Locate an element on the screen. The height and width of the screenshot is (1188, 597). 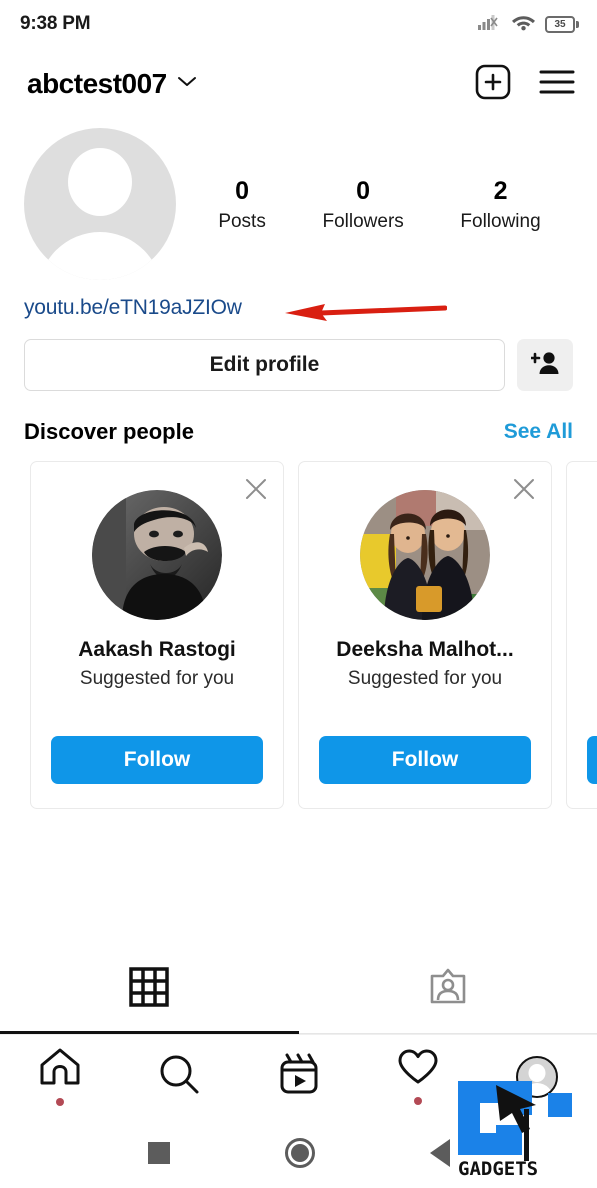
bottom-navigation-bar is located at coordinates (298, 1076).